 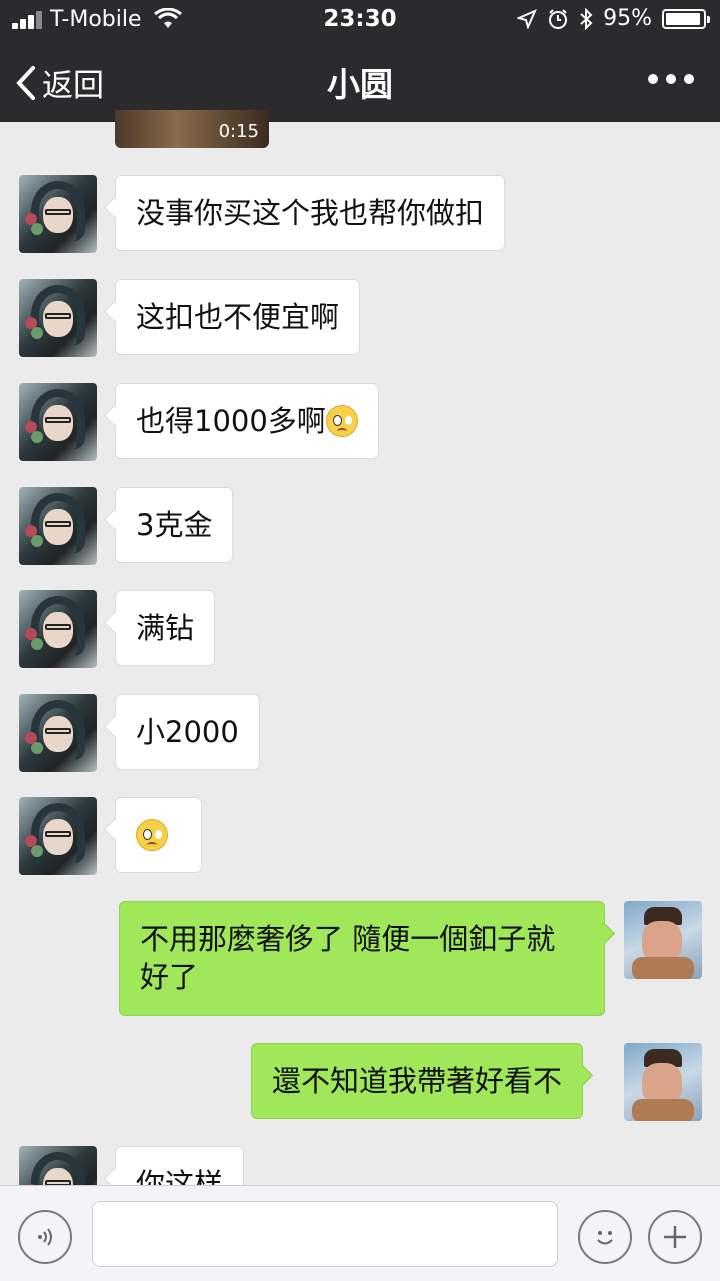 What do you see at coordinates (360, 84) in the screenshot?
I see `chat-title: 小圆` at bounding box center [360, 84].